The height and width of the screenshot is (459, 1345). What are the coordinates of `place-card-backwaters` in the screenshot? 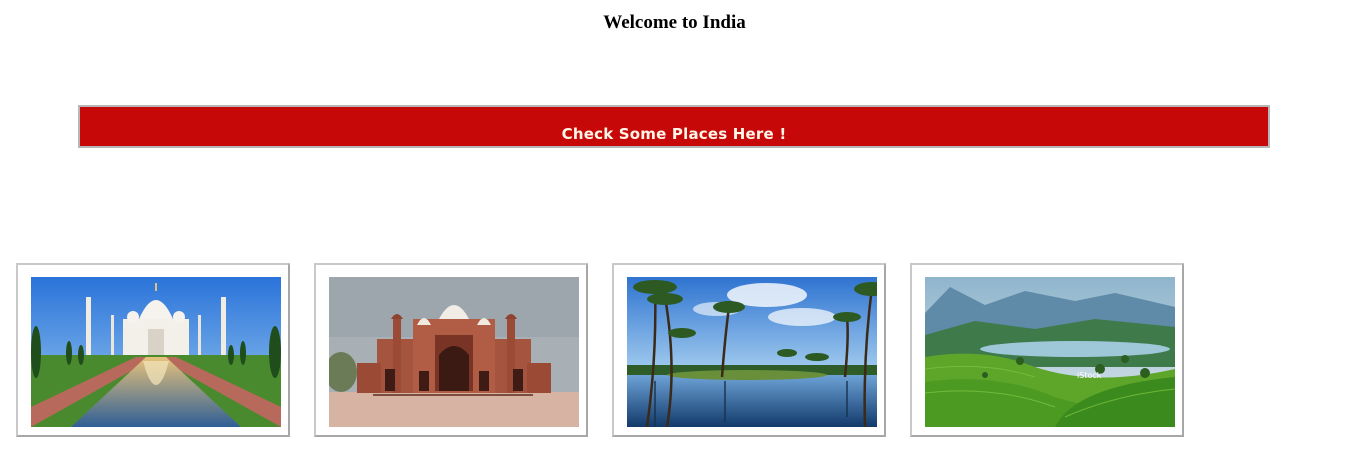 It's located at (749, 350).